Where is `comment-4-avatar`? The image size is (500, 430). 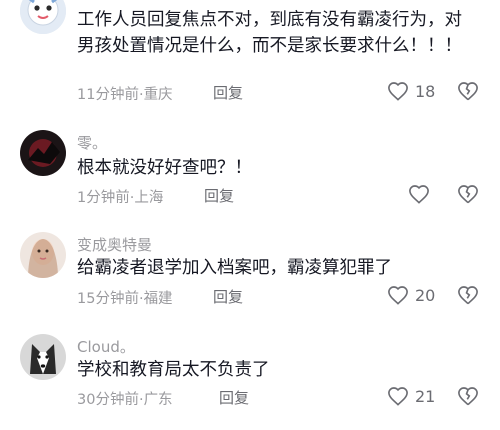 comment-4-avatar is located at coordinates (43, 357).